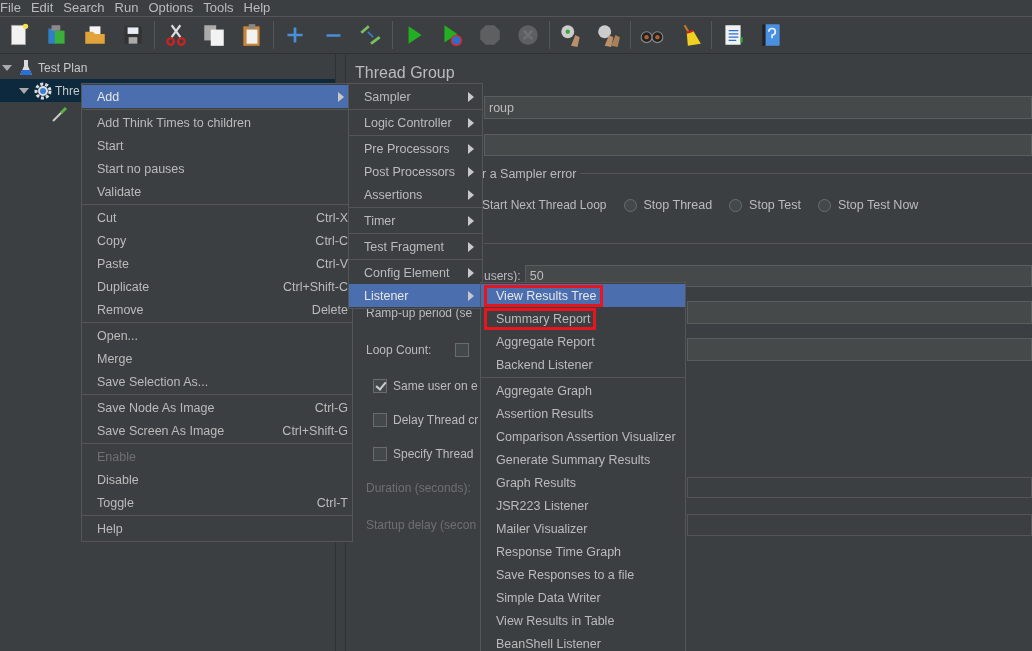 The image size is (1032, 651). What do you see at coordinates (399, 349) in the screenshot?
I see `field-label: Loop Count:` at bounding box center [399, 349].